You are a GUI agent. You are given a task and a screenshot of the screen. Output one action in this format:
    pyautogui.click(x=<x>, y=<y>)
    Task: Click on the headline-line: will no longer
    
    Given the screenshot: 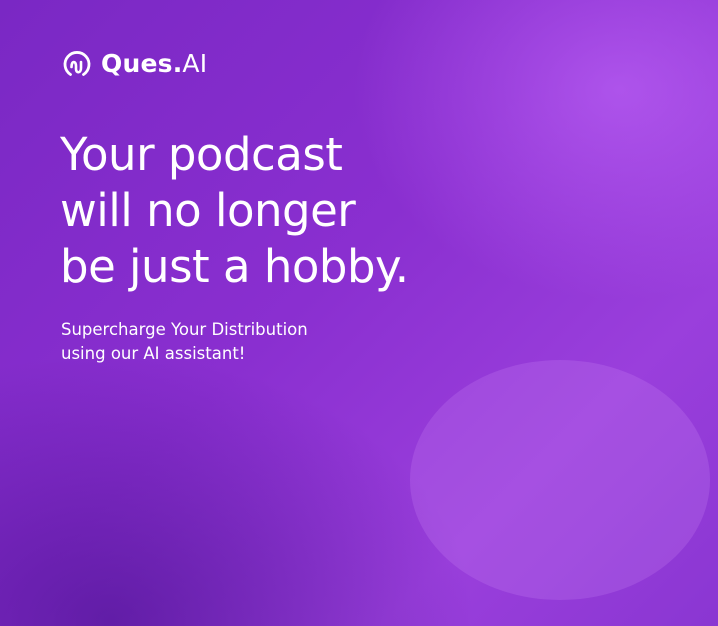 What is the action you would take?
    pyautogui.click(x=208, y=210)
    